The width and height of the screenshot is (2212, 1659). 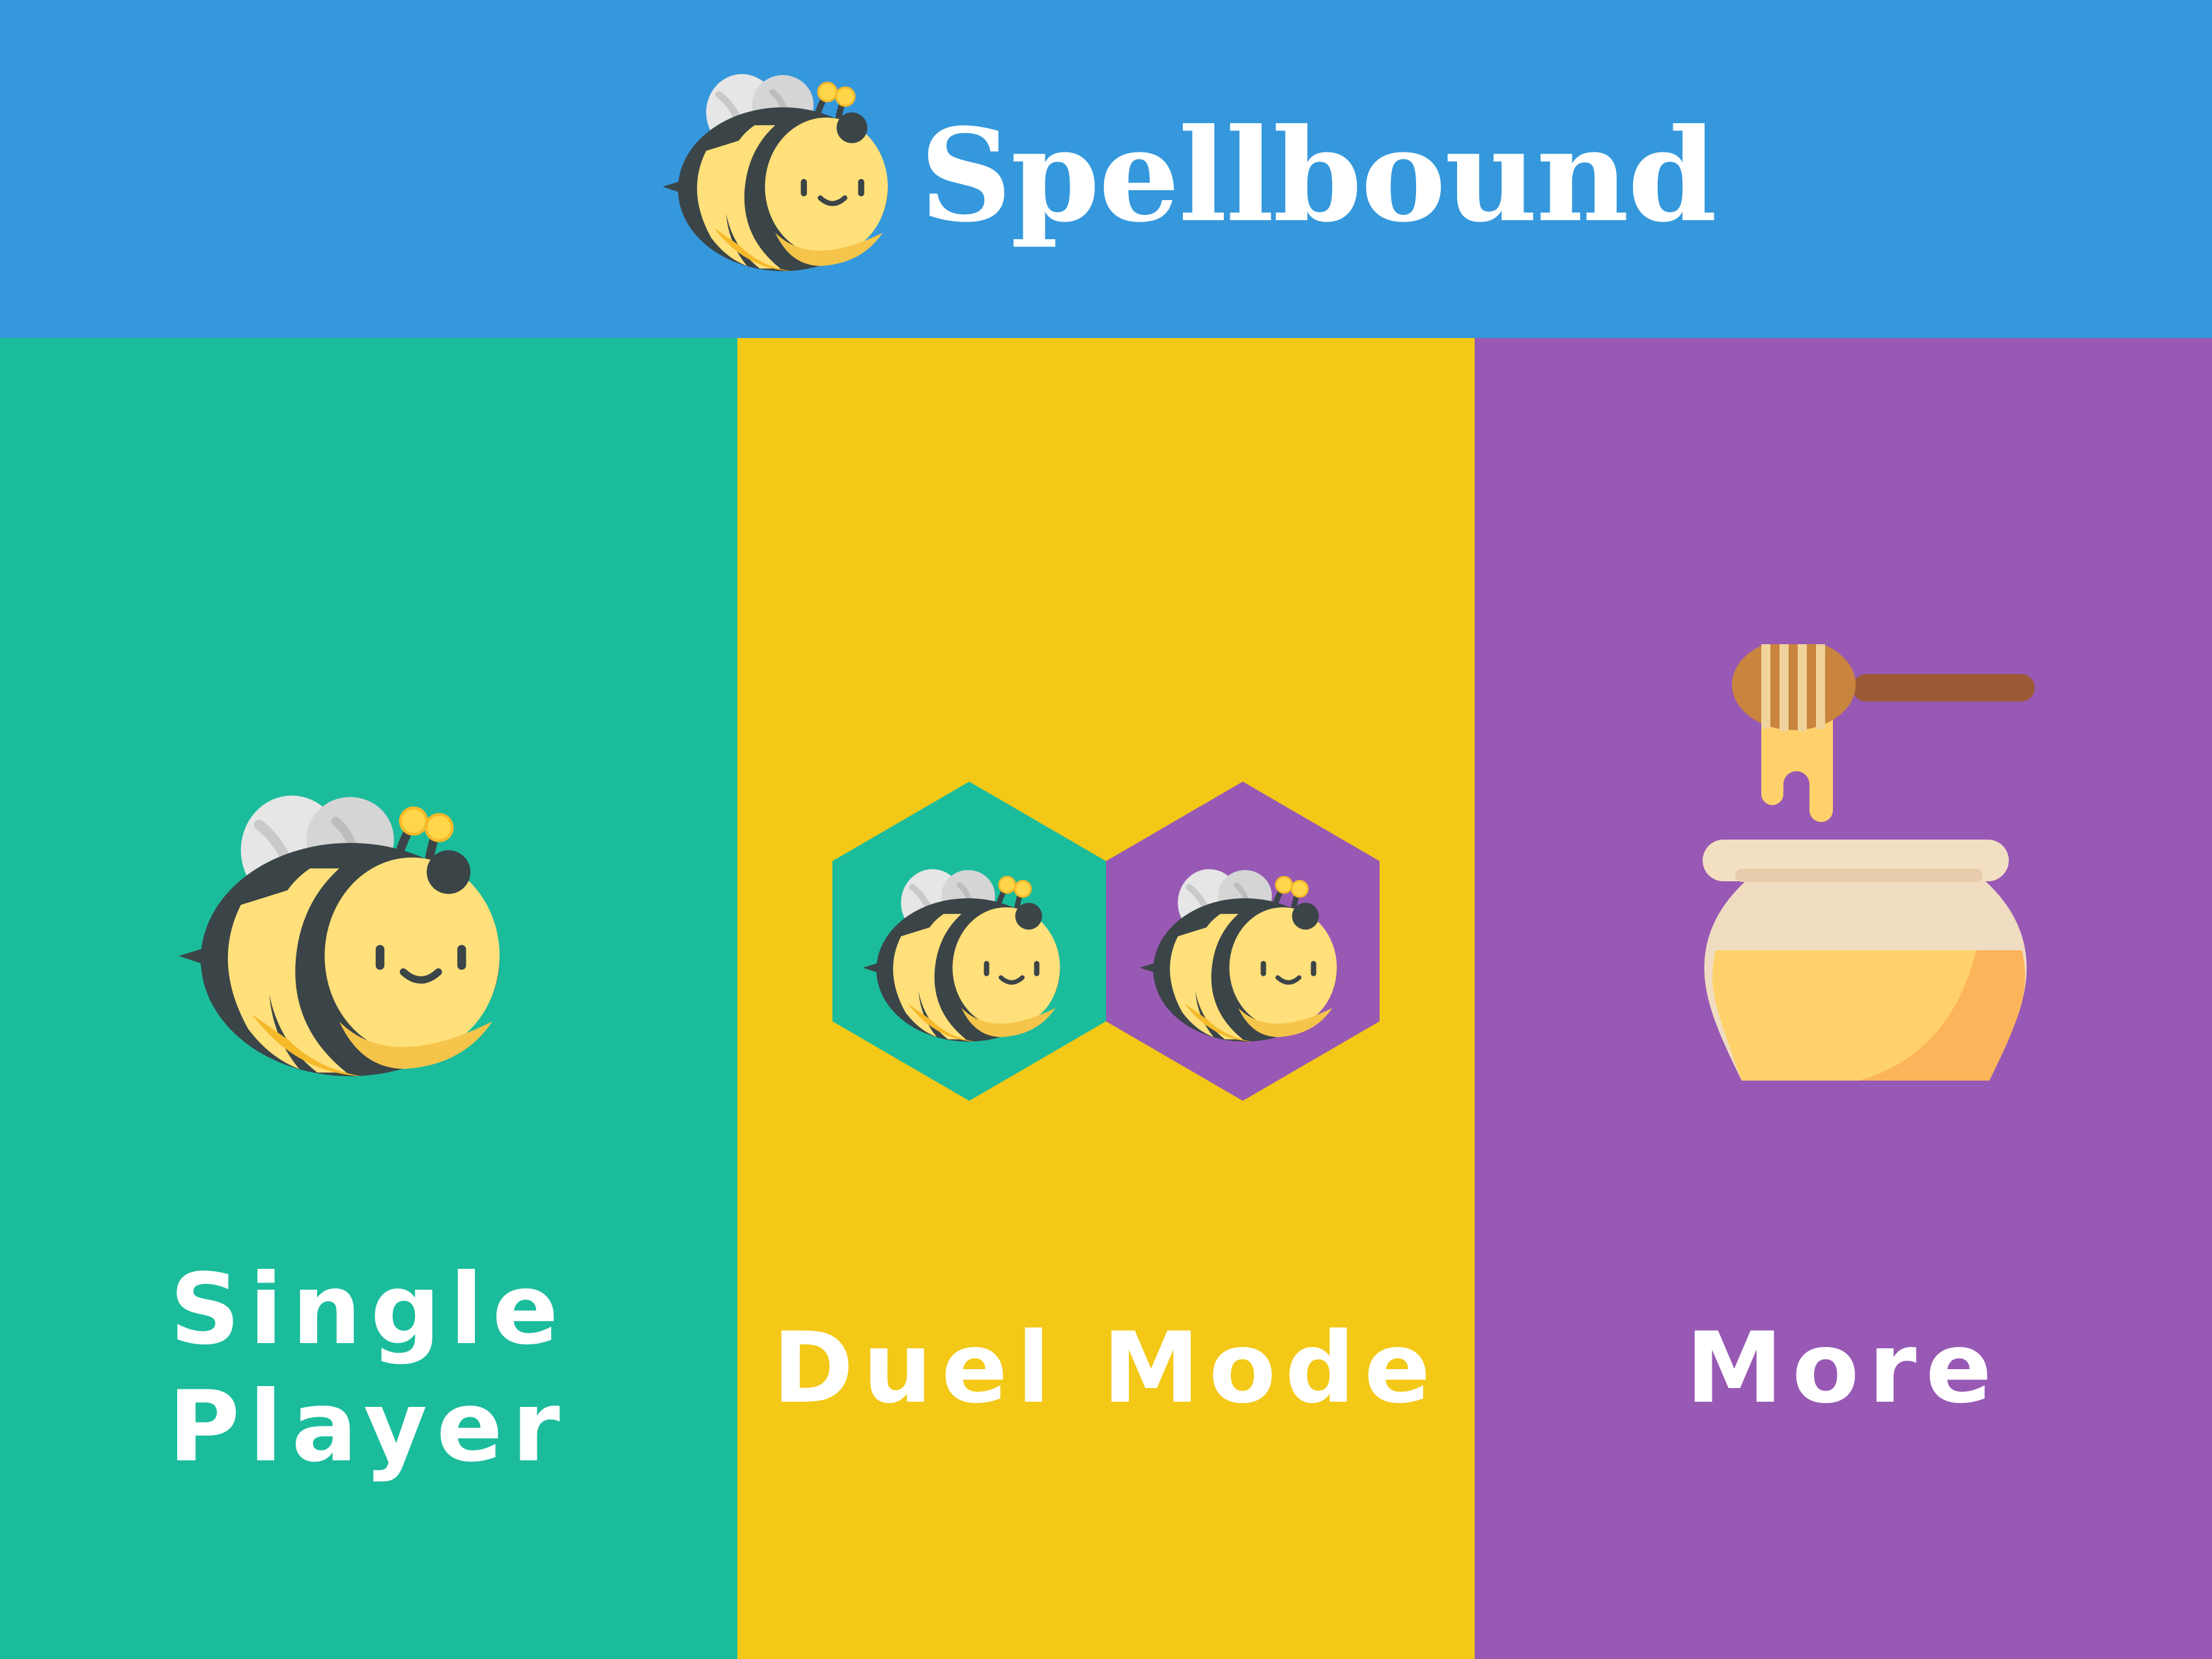 What do you see at coordinates (1106, 941) in the screenshot?
I see `two-bees-hexagon-icon` at bounding box center [1106, 941].